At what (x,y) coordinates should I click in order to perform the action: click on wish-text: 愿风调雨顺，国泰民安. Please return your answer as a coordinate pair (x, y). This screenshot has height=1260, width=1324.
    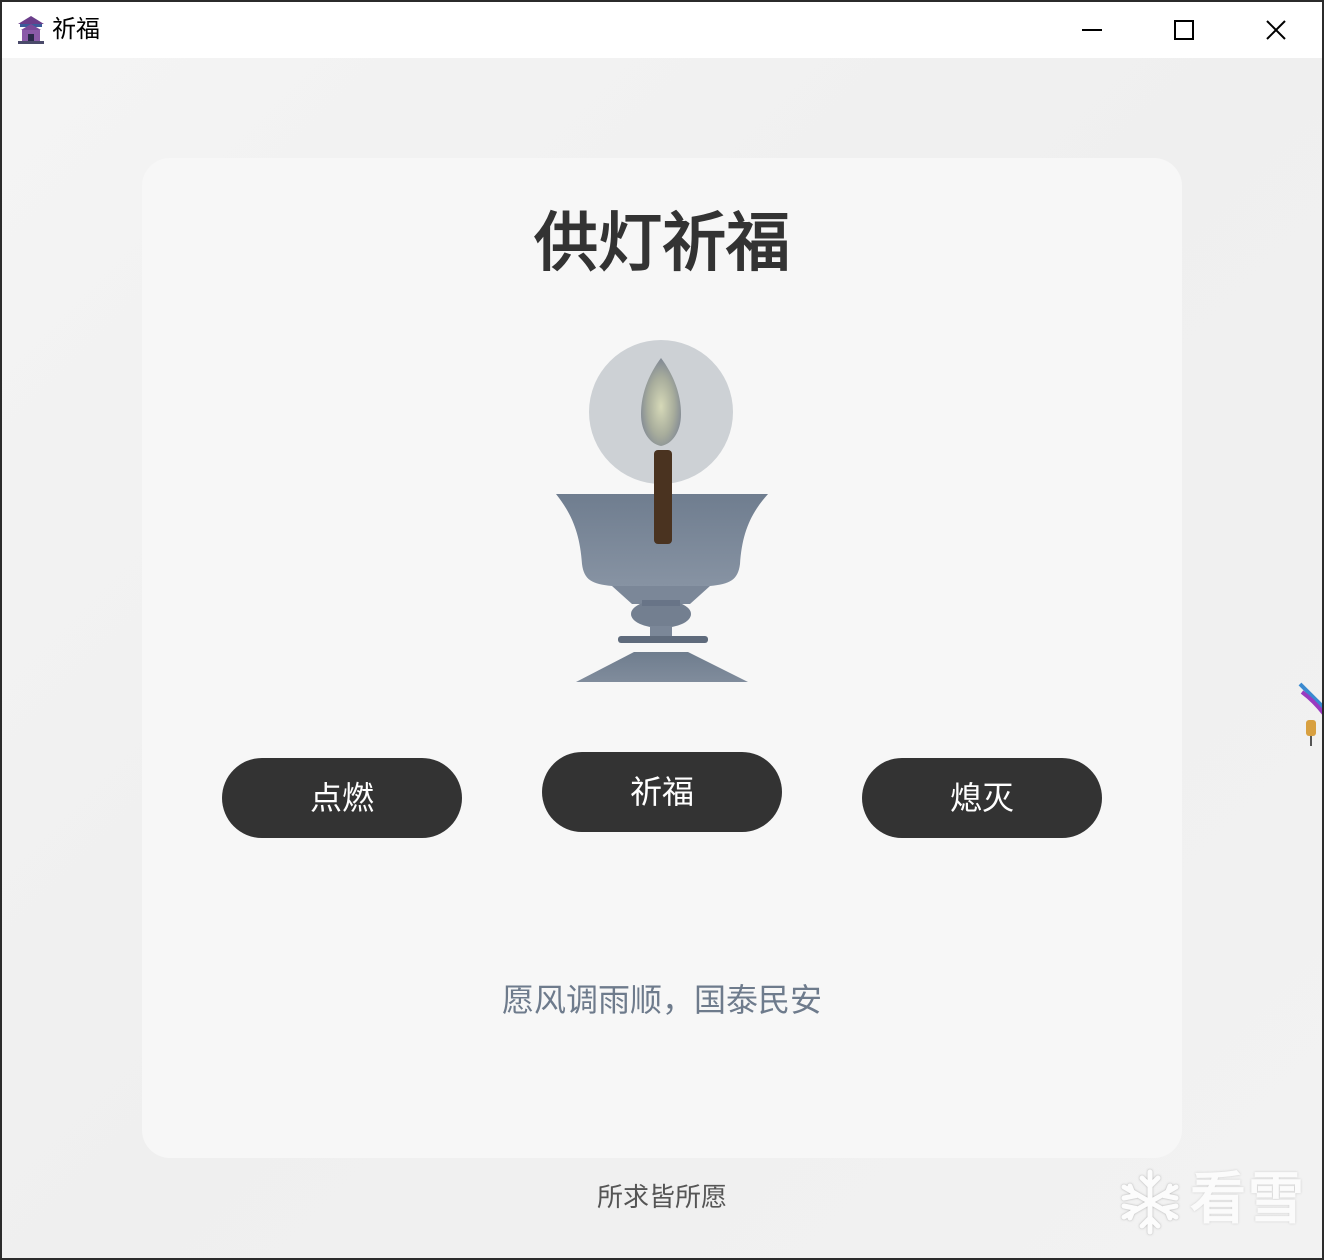
    Looking at the image, I should click on (661, 1000).